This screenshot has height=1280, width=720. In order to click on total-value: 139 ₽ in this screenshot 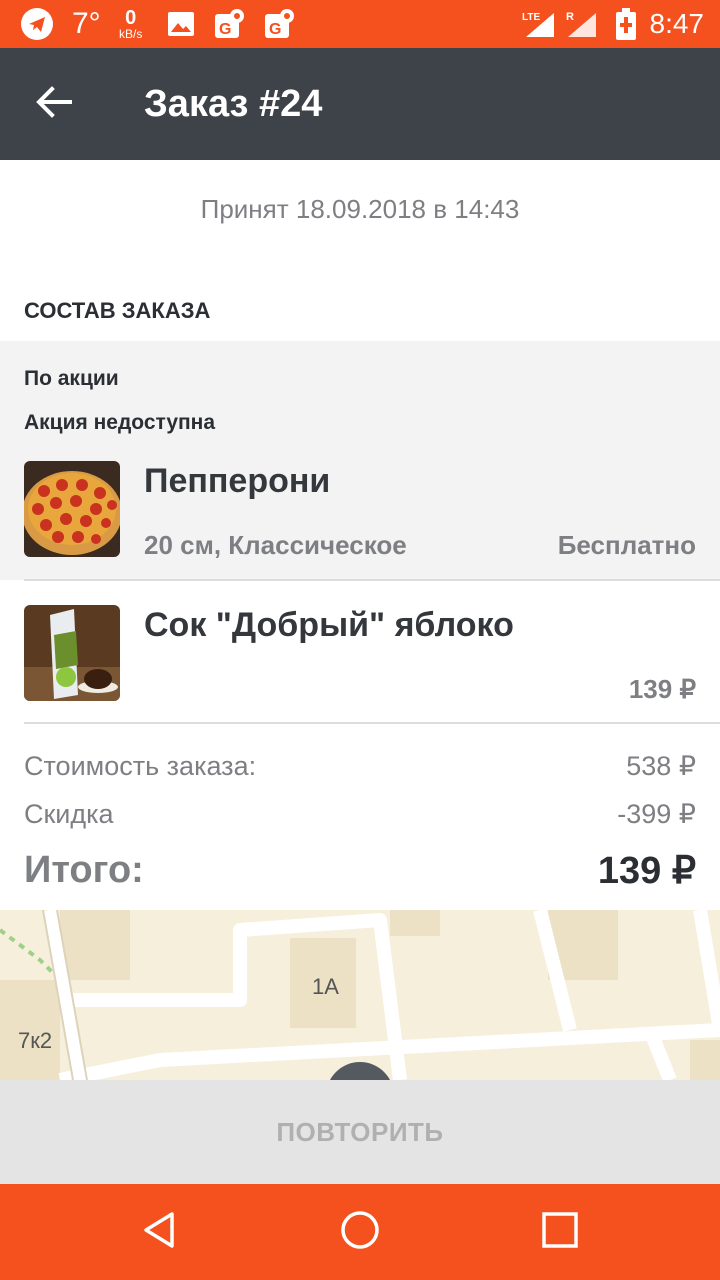, I will do `click(646, 870)`.